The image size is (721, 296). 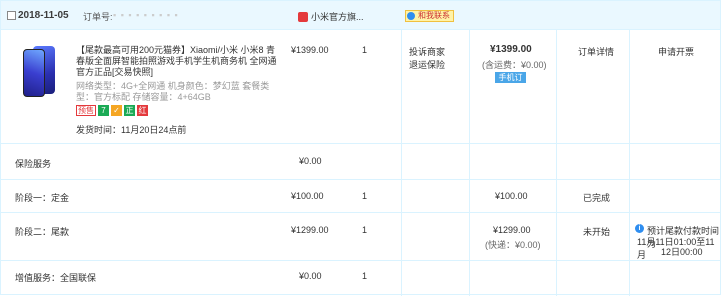 I want to click on order-total: ¥1399.00, so click(x=511, y=49).